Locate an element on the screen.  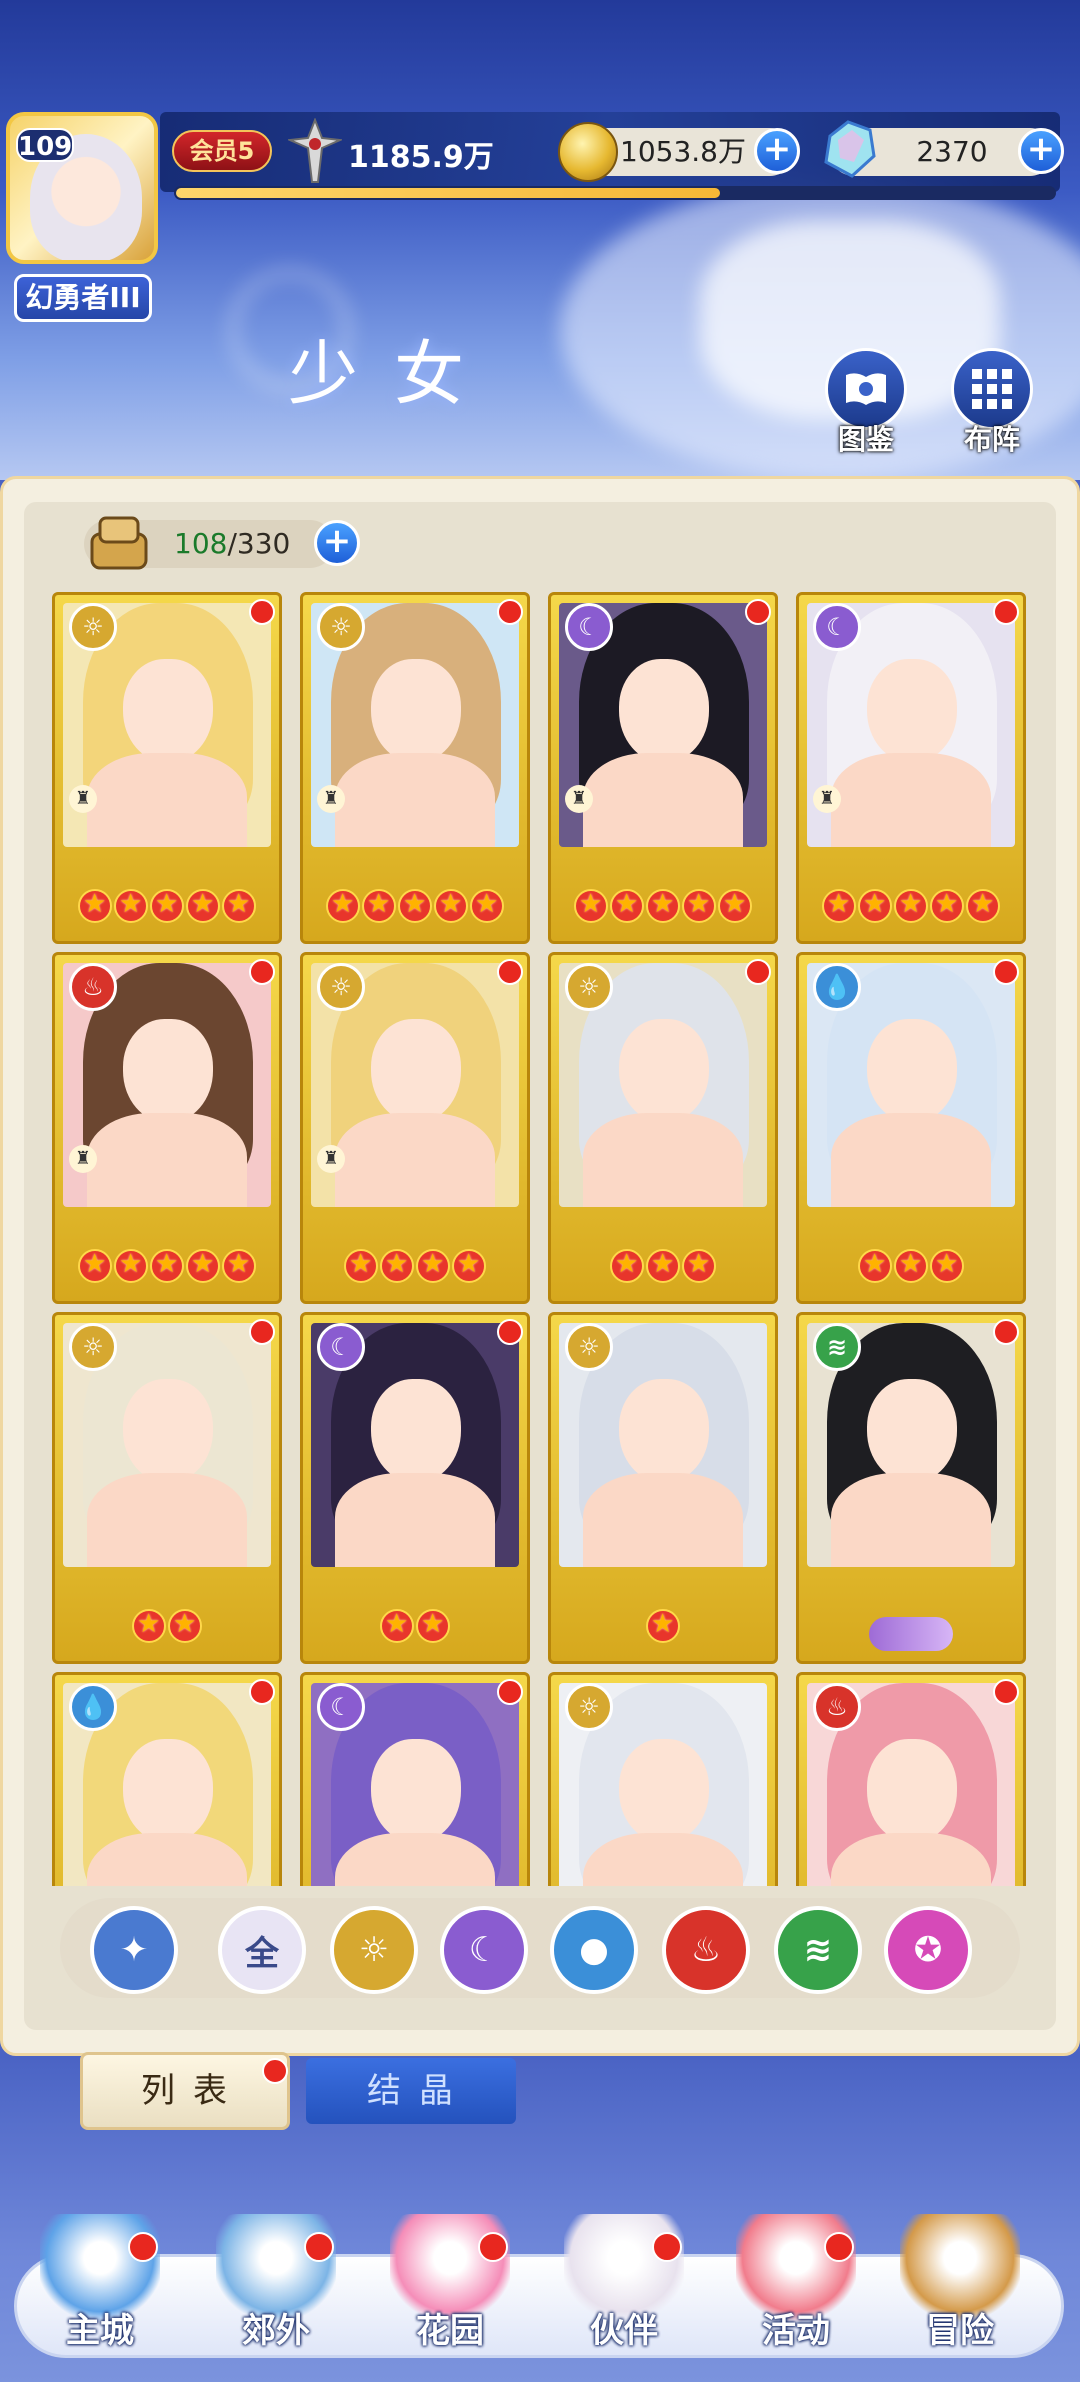
star-icon: ✪ is located at coordinates (928, 1950).